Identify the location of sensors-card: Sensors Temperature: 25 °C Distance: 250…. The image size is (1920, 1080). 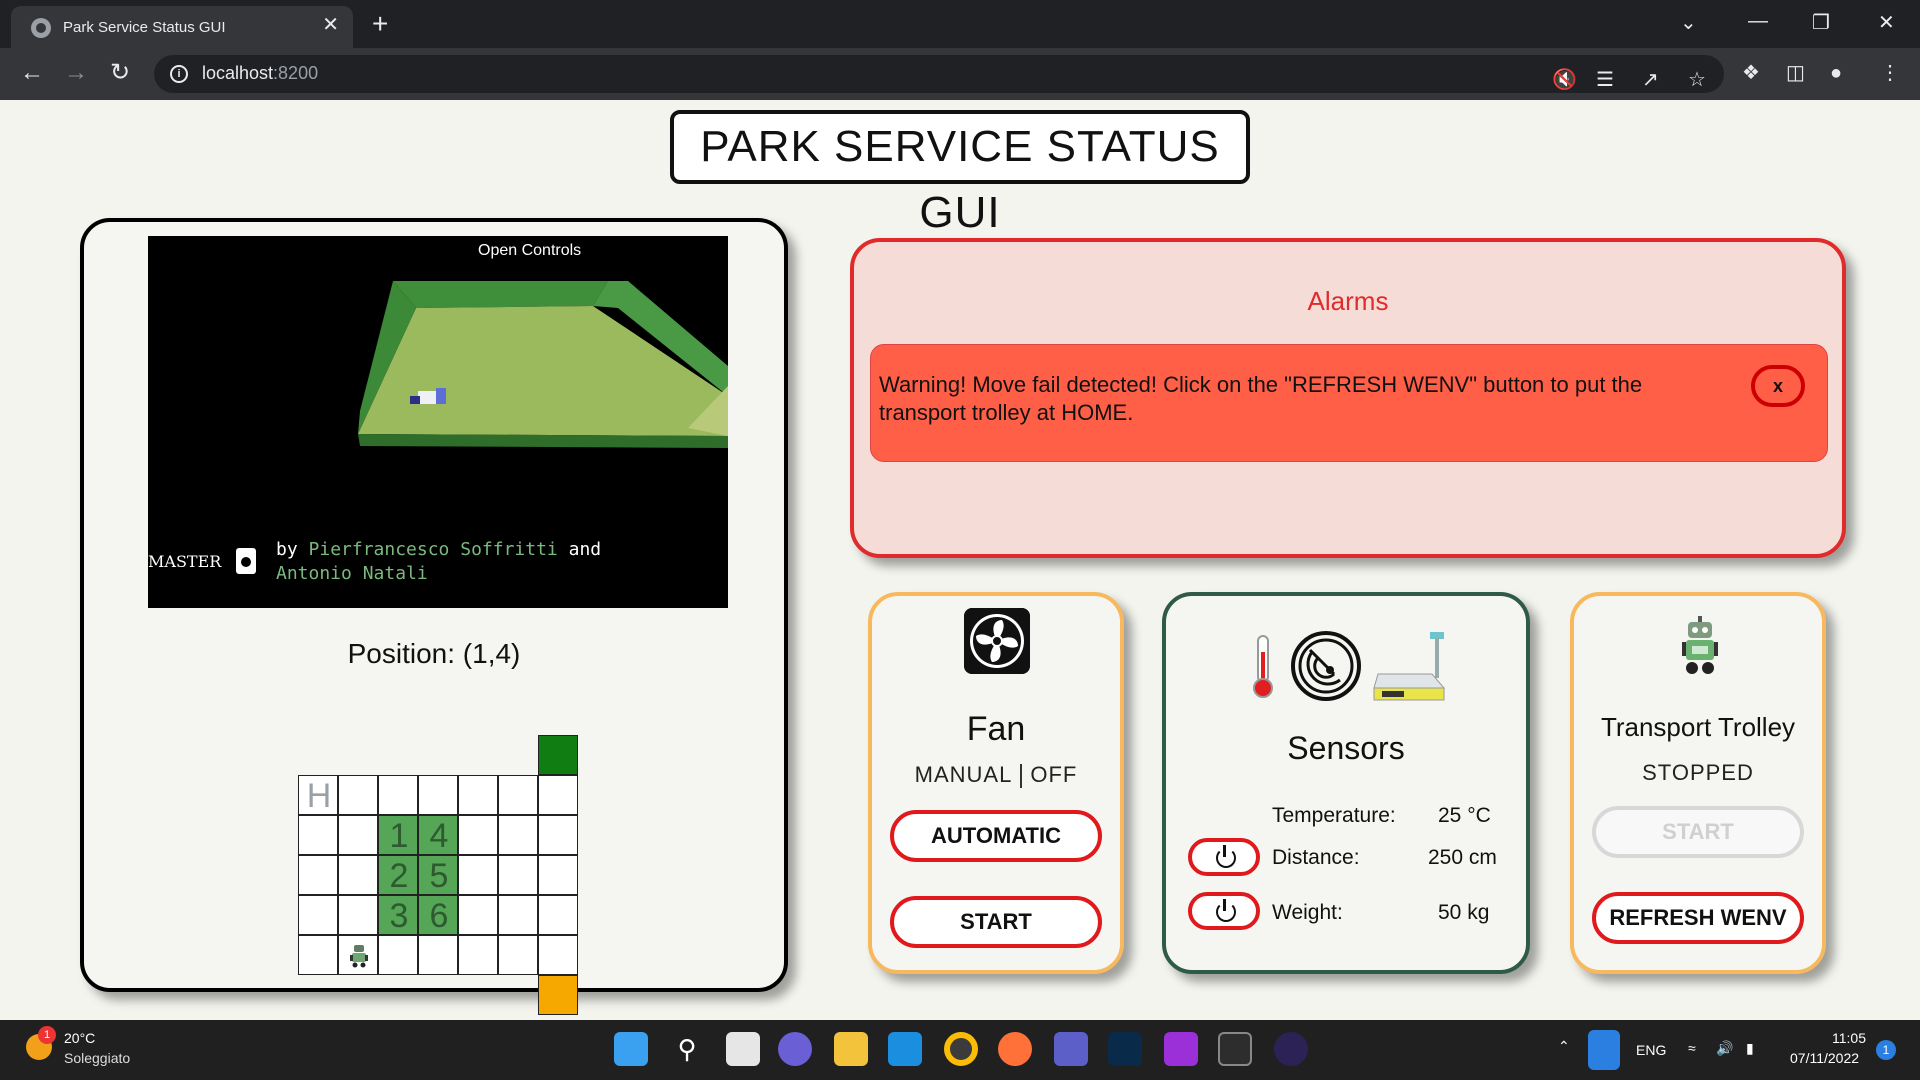
(1346, 783).